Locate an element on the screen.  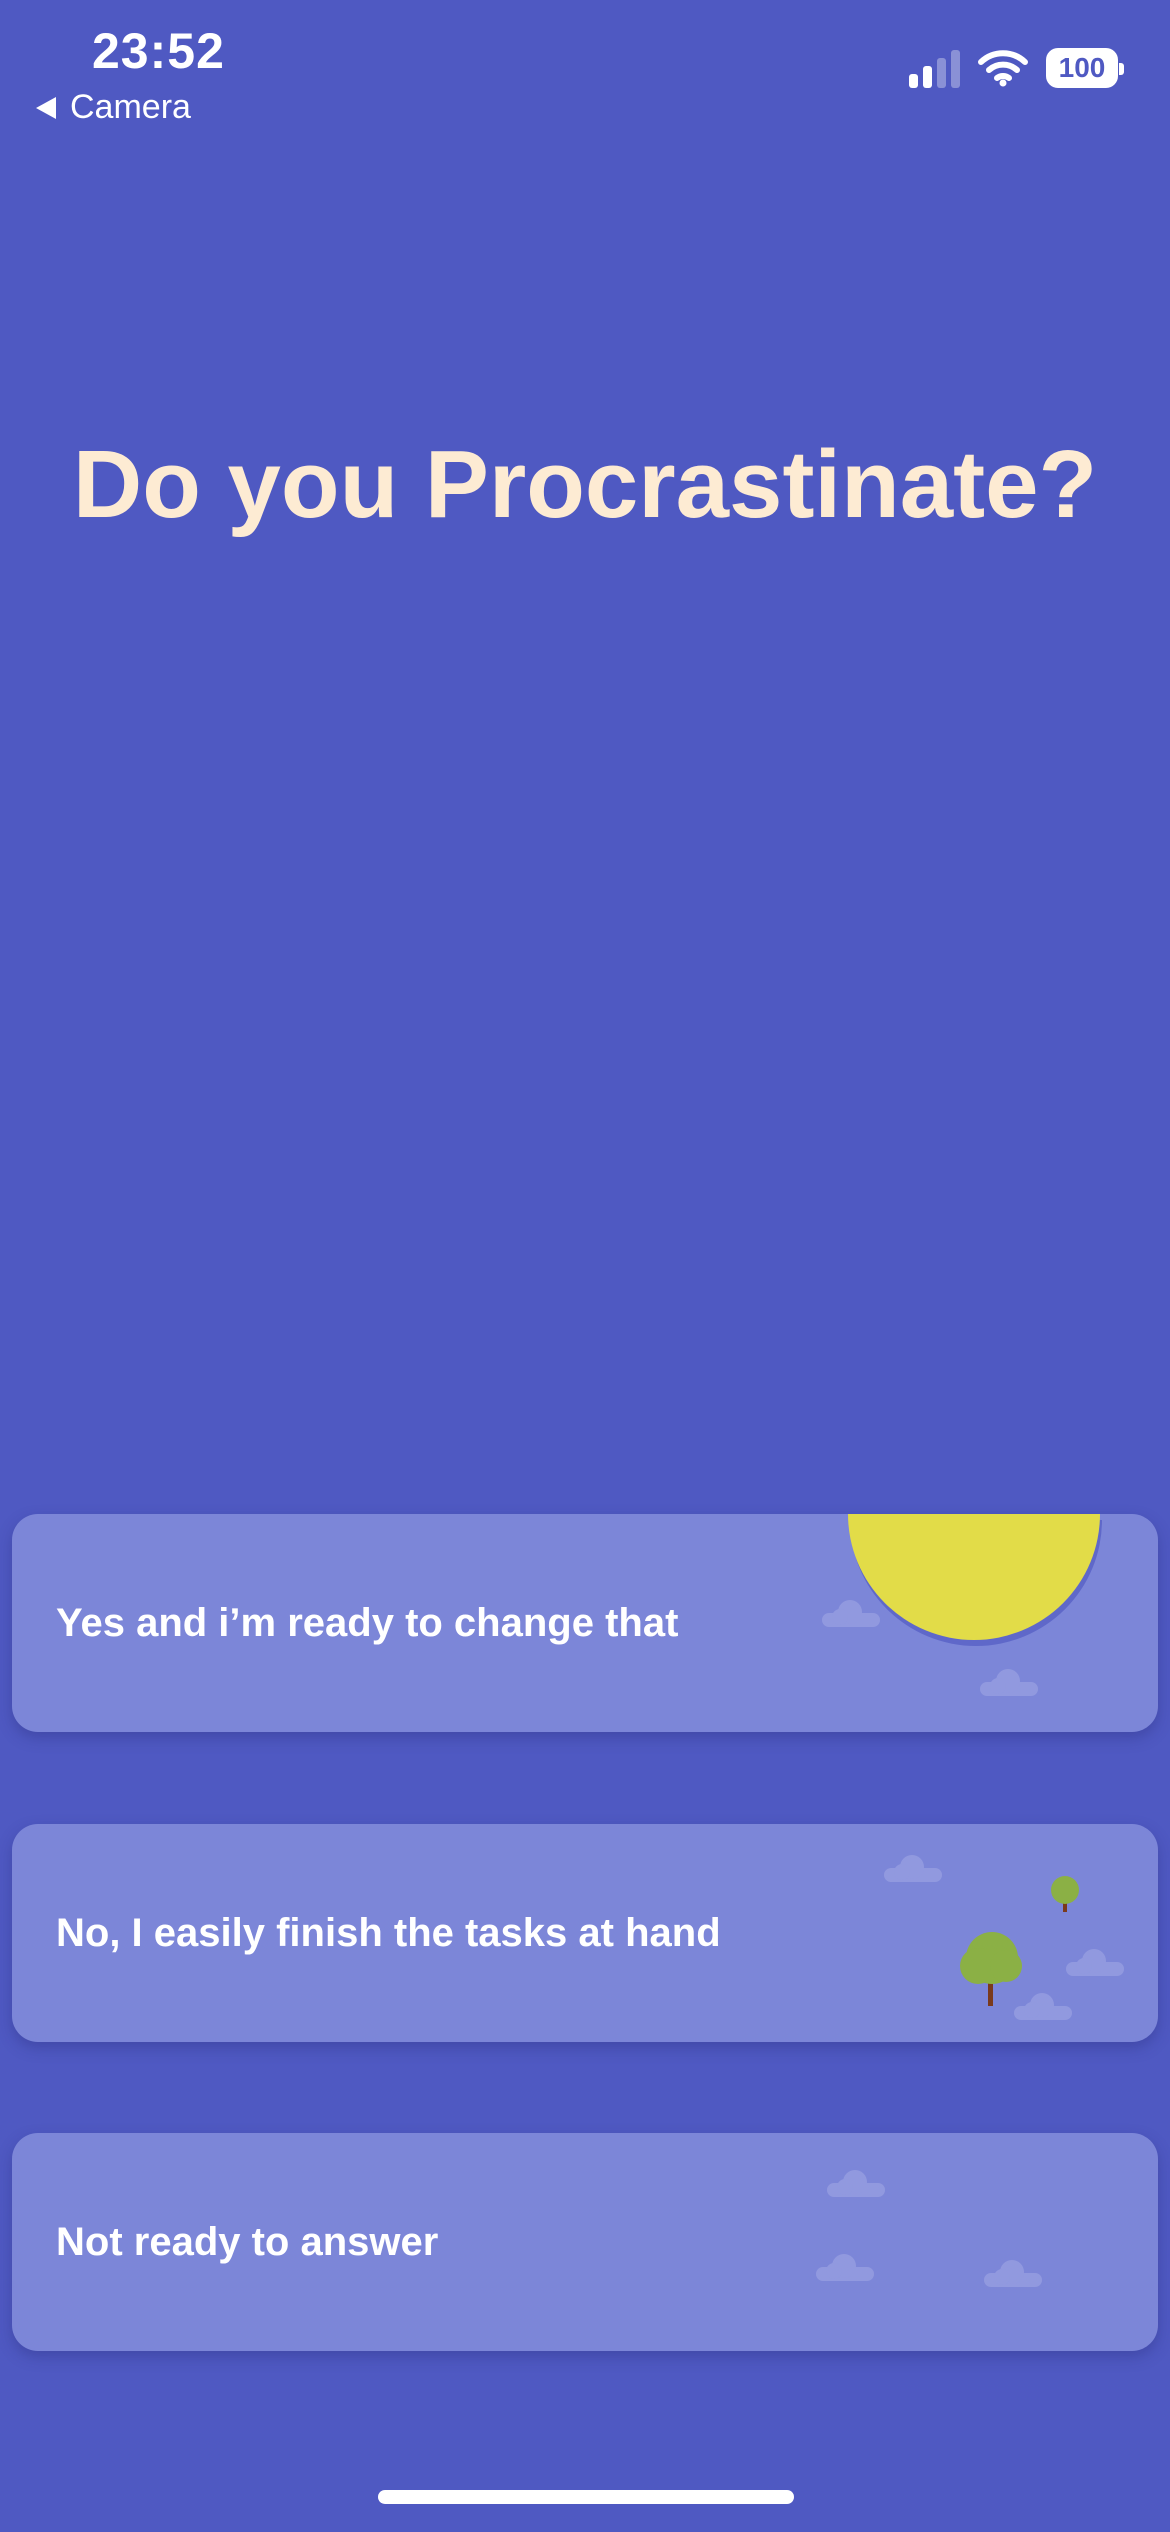
back-arrow-icon is located at coordinates (46, 107).